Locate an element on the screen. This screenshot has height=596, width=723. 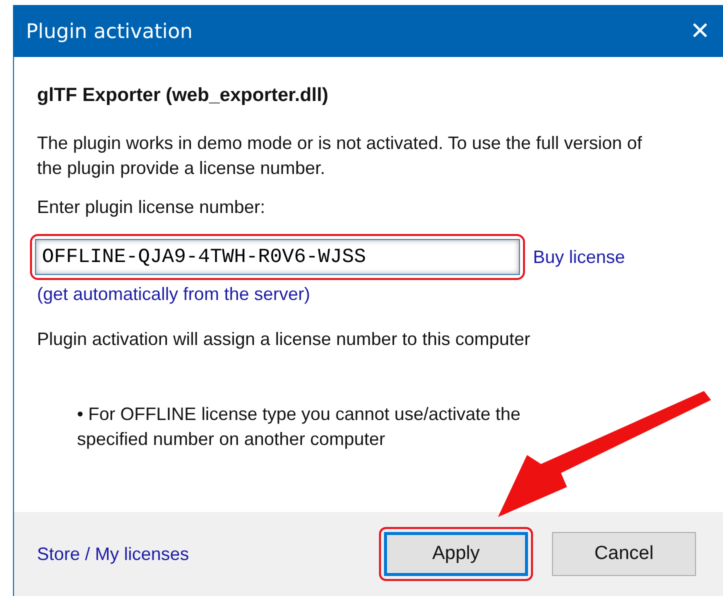
close-button: ✕ is located at coordinates (700, 31).